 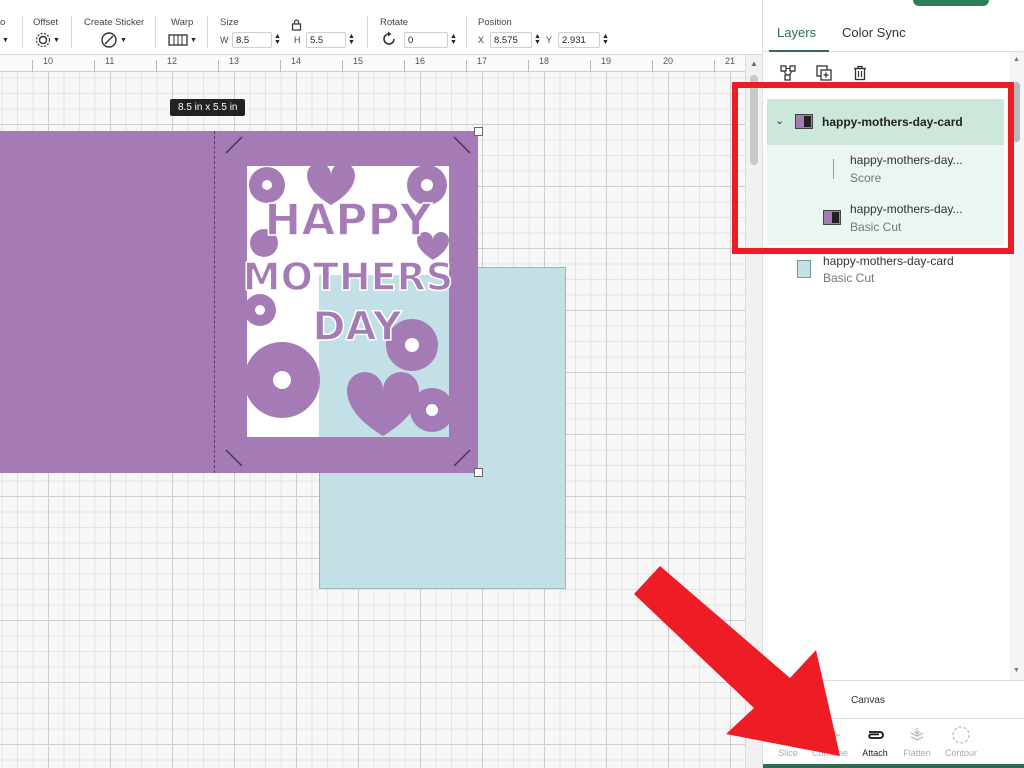 I want to click on x-position-input: 8.575, so click(x=511, y=40).